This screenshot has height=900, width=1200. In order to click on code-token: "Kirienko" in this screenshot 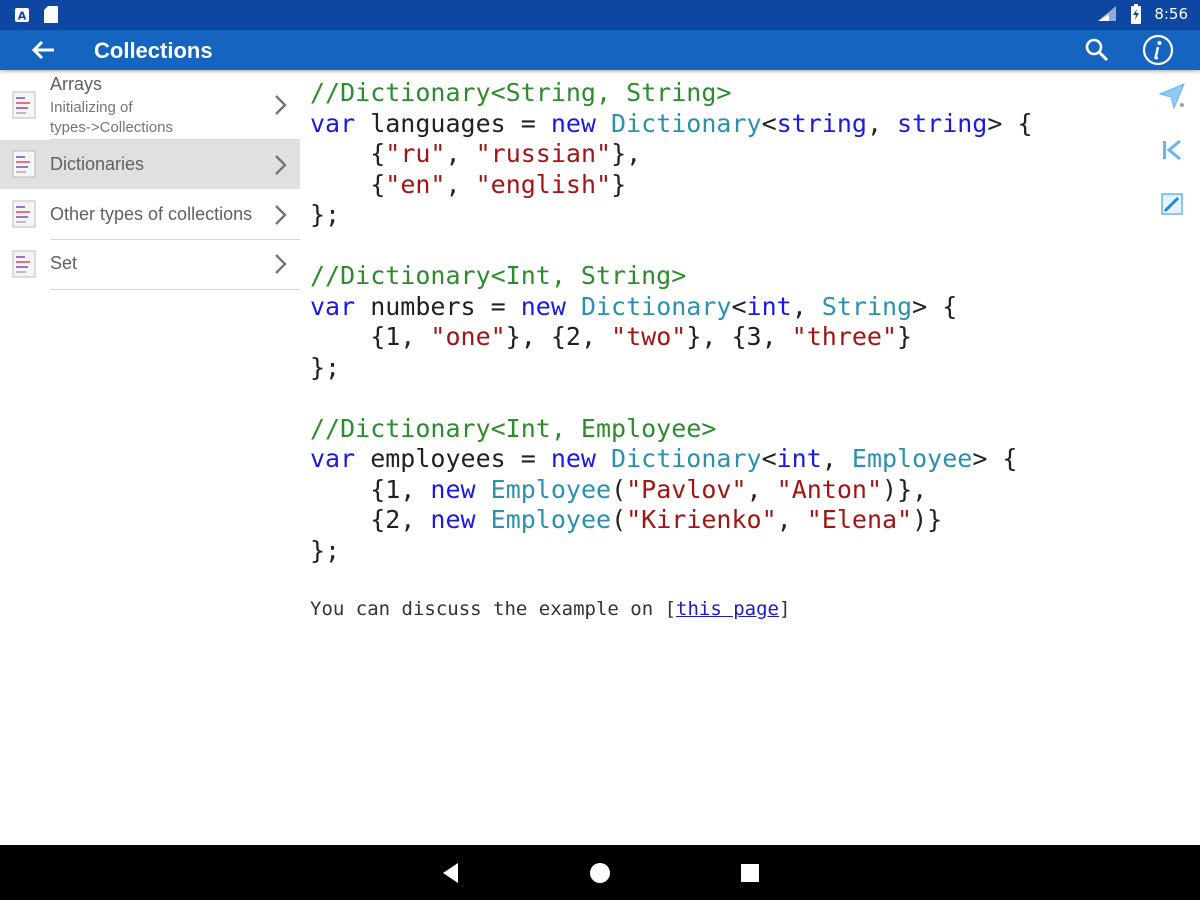, I will do `click(701, 519)`.